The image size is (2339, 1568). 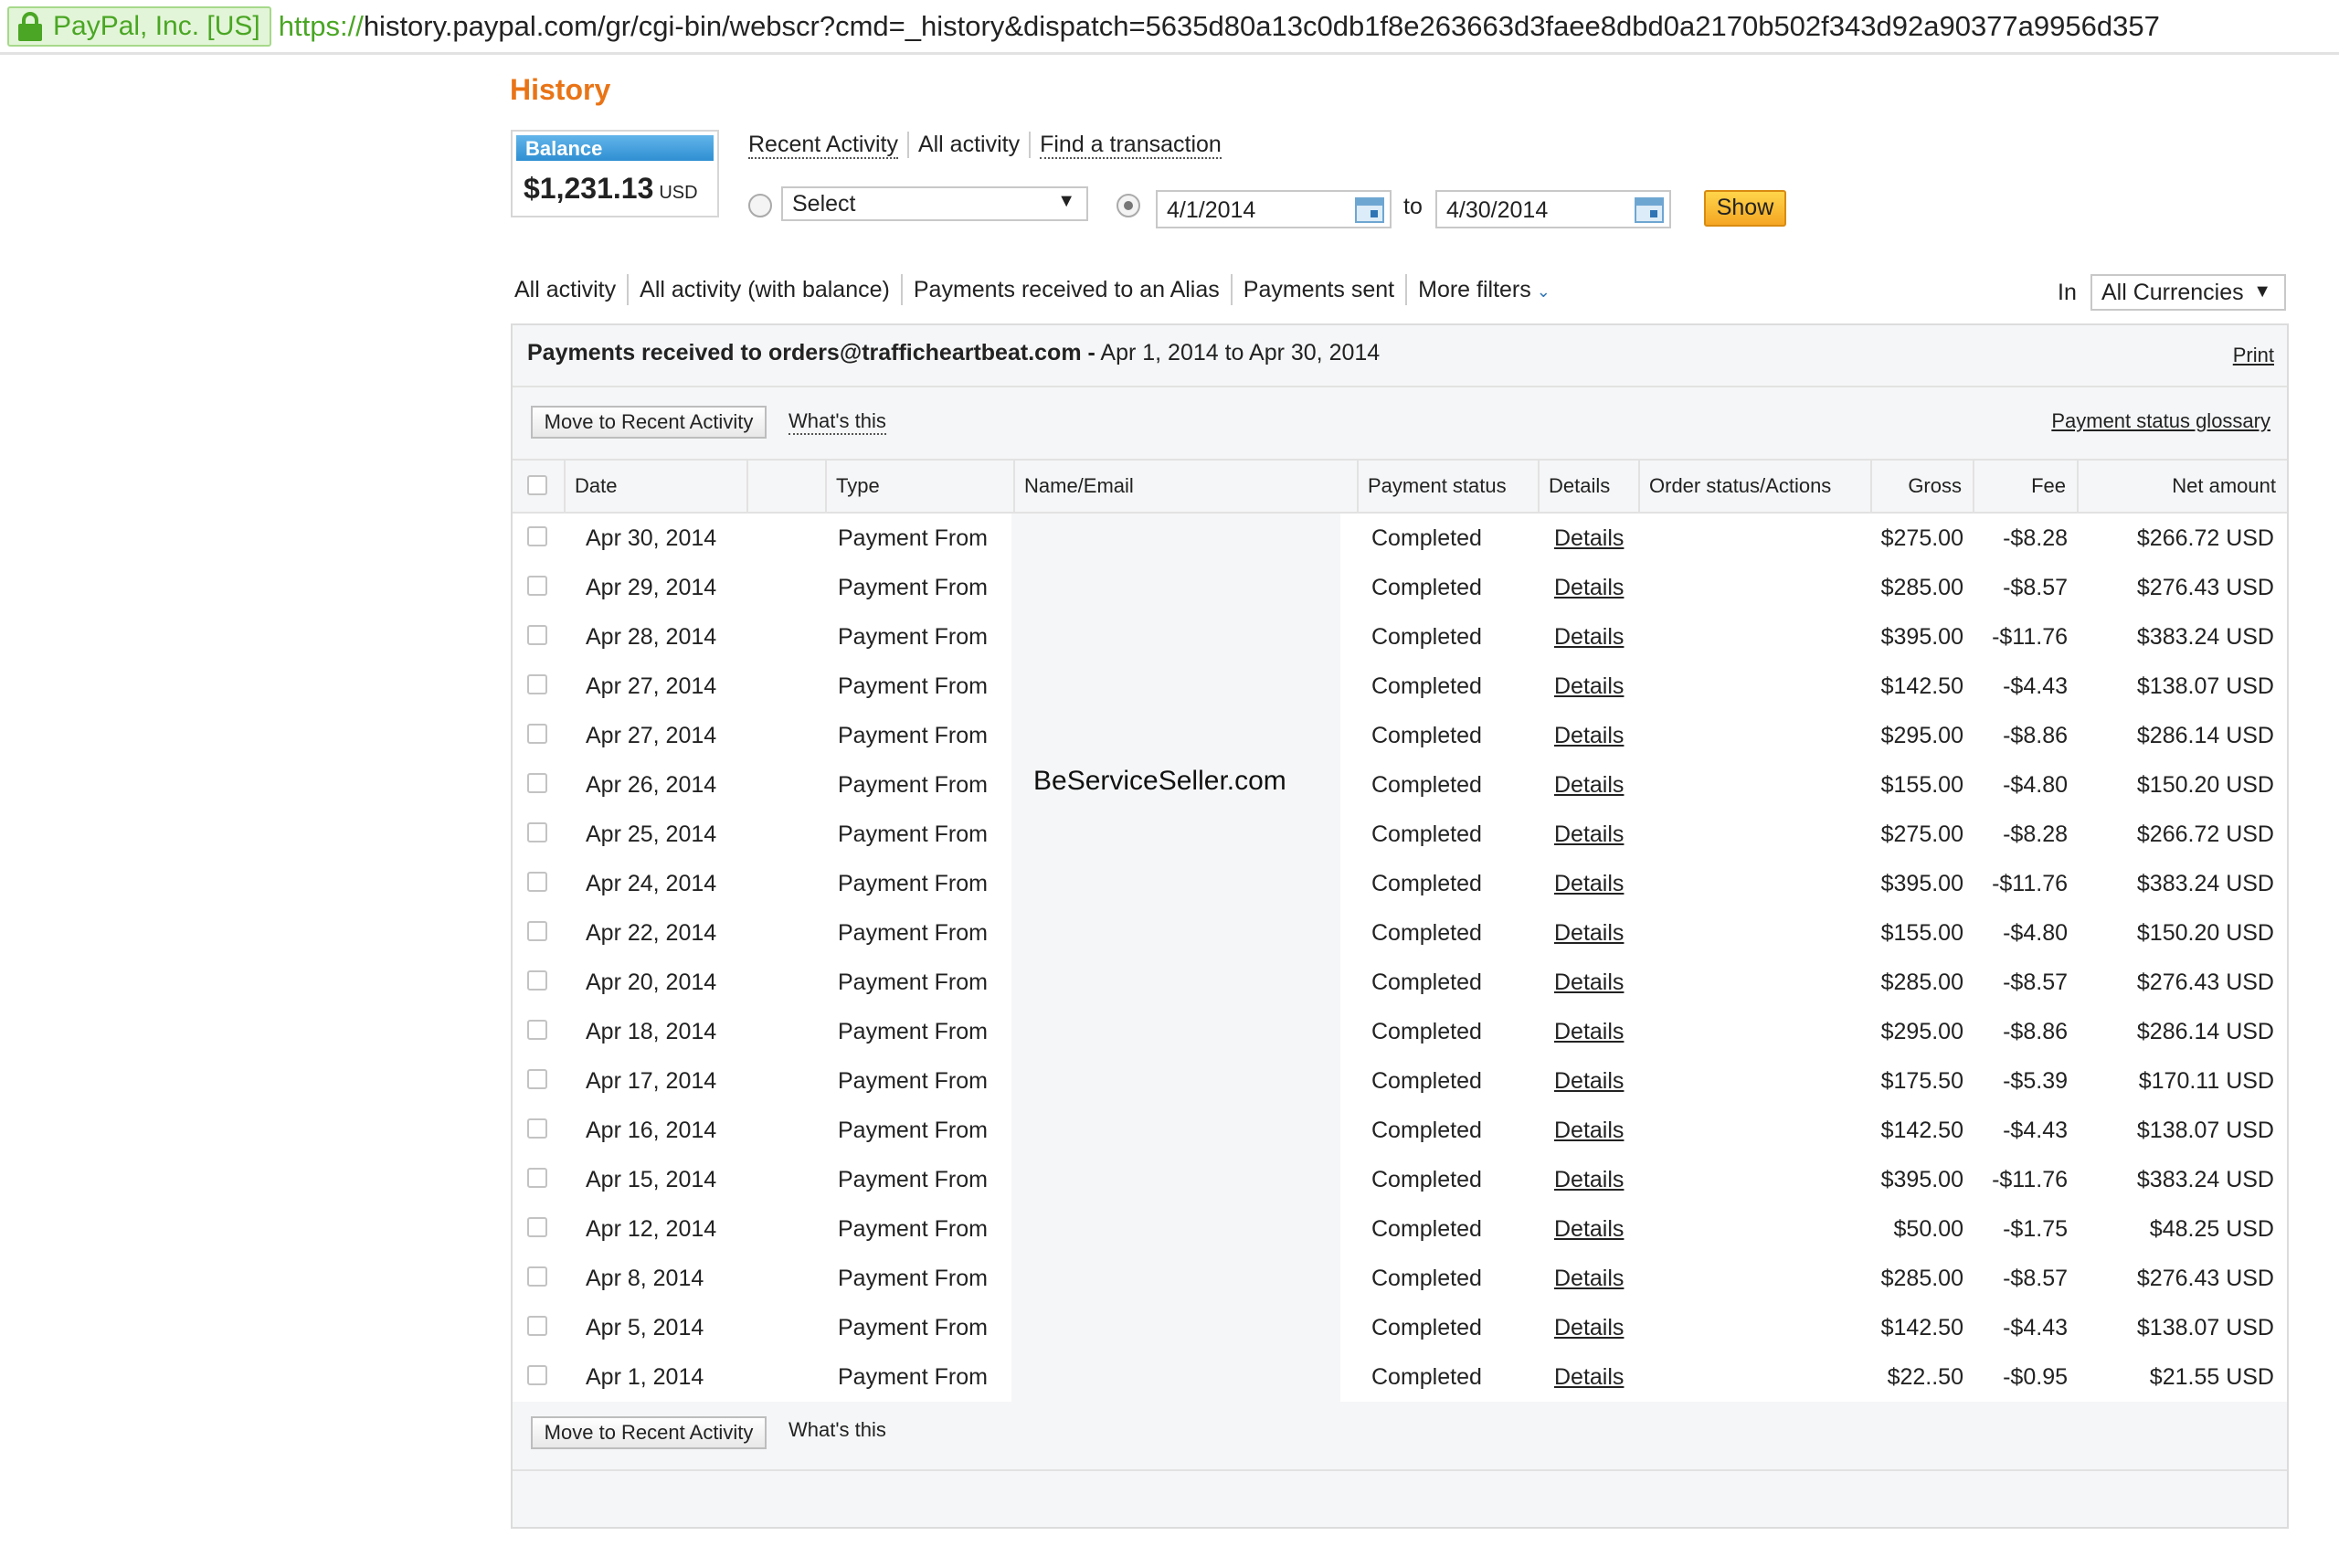 What do you see at coordinates (1187, 487) in the screenshot?
I see `header-name-email: Name/Email` at bounding box center [1187, 487].